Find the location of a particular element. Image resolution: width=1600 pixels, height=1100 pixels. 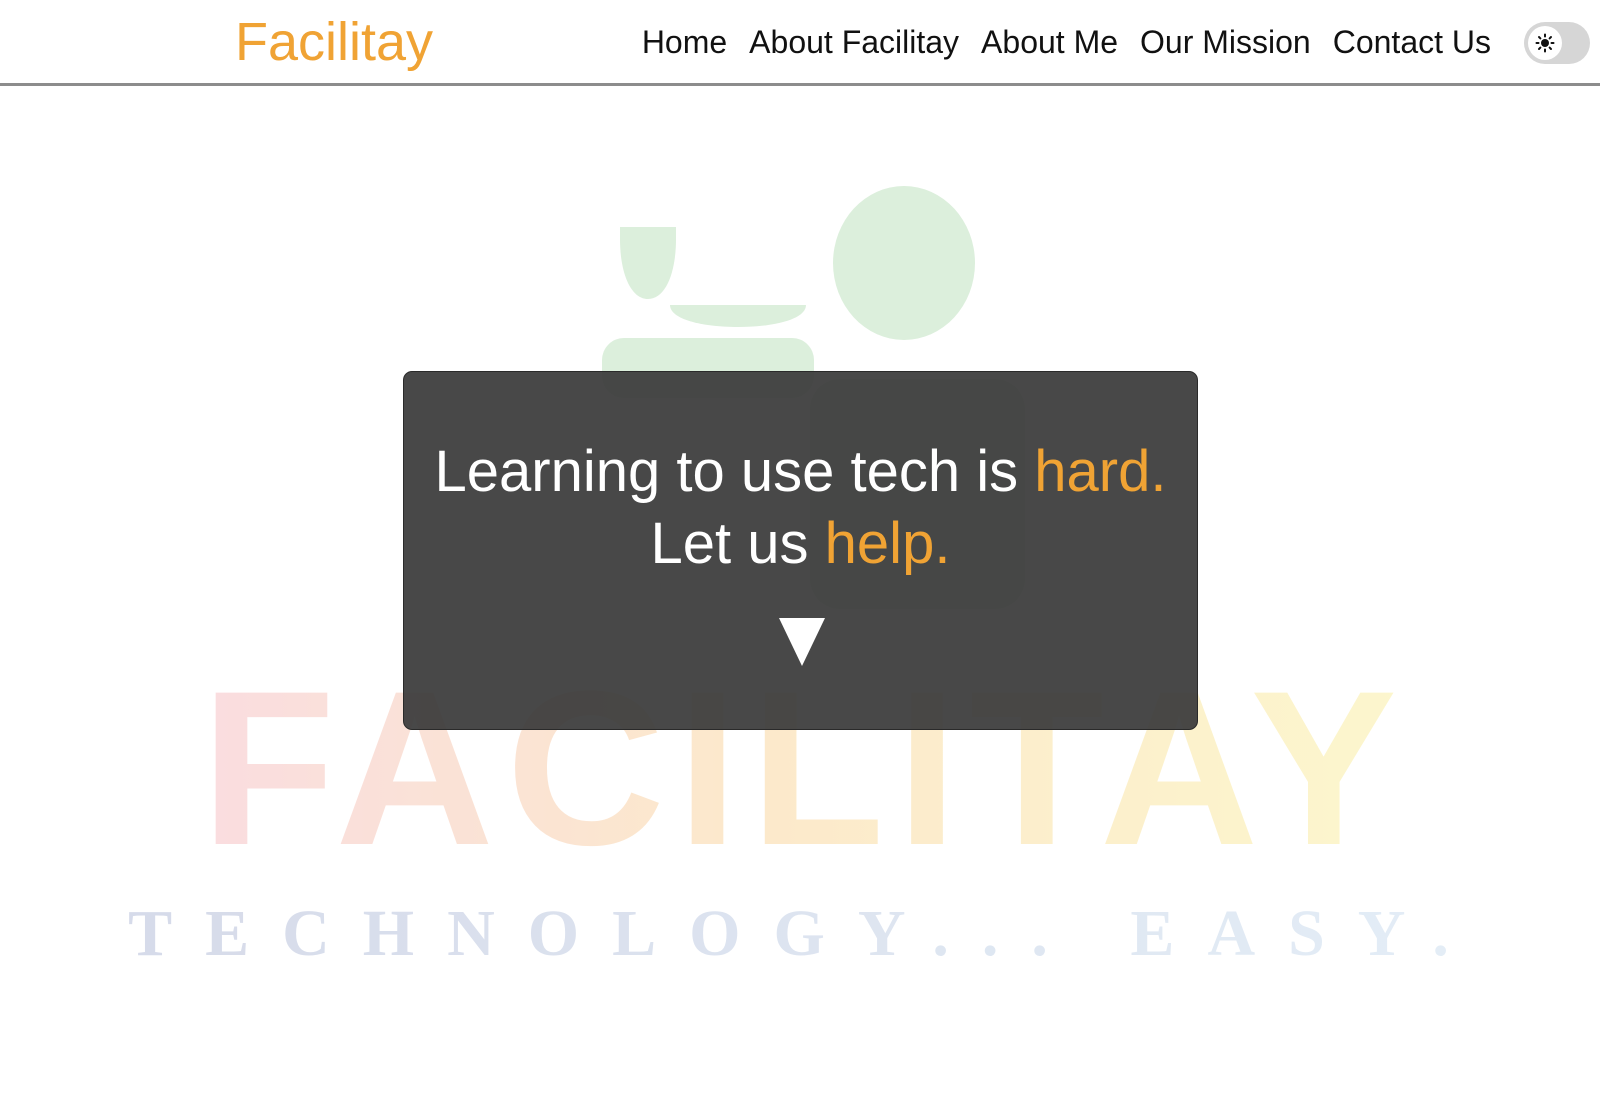

headline-line2-text: Let us is located at coordinates (737, 543).